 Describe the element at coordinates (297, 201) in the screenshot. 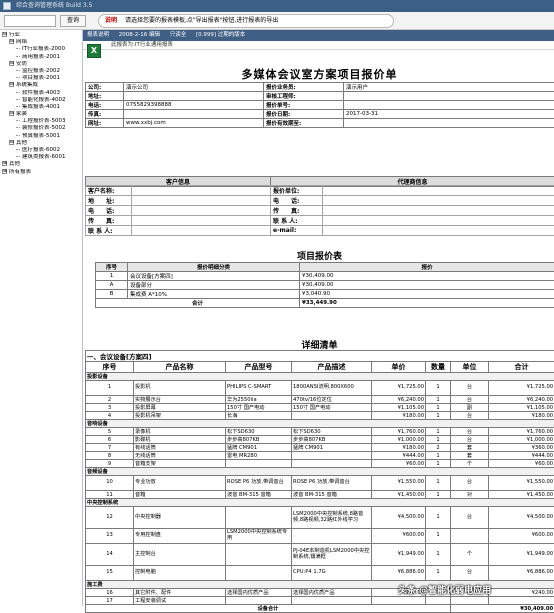

I see `agent-label: 电 话:` at that location.